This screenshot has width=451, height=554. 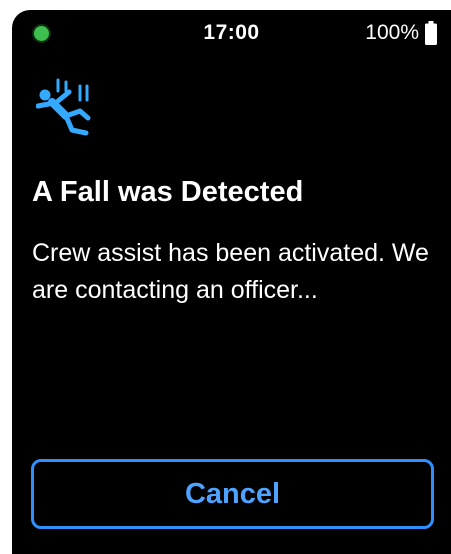 What do you see at coordinates (231, 33) in the screenshot?
I see `status-bar: 17:00 100%` at bounding box center [231, 33].